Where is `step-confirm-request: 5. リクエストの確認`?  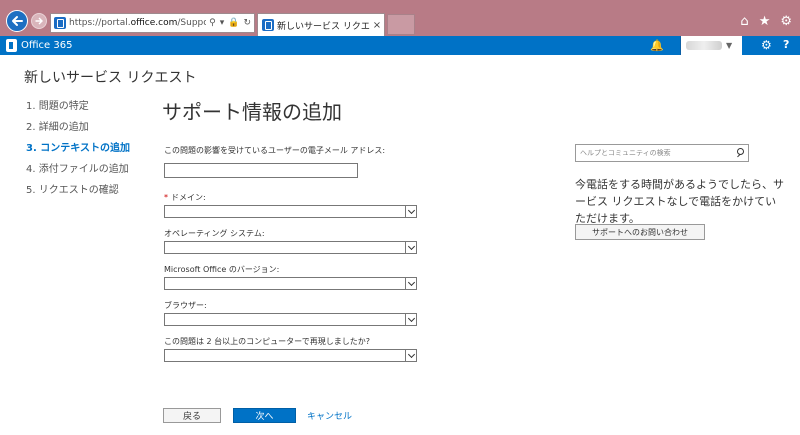
step-confirm-request: 5. リクエストの確認 is located at coordinates (78, 191).